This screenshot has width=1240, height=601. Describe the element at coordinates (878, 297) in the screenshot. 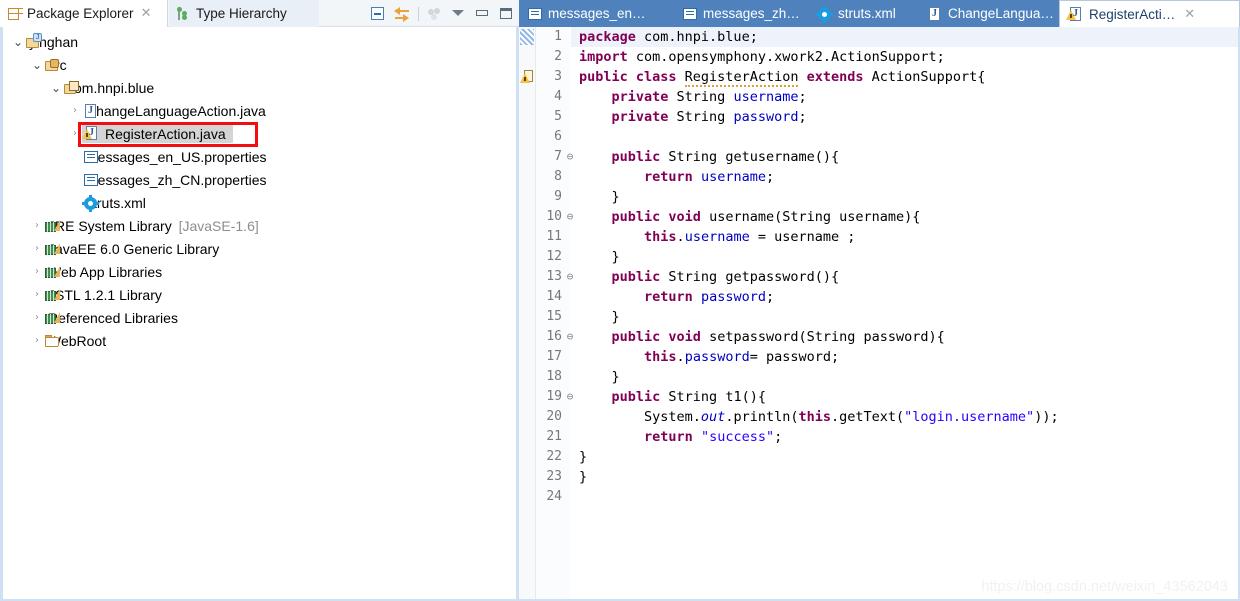

I see `code-line: 14 return password;` at that location.